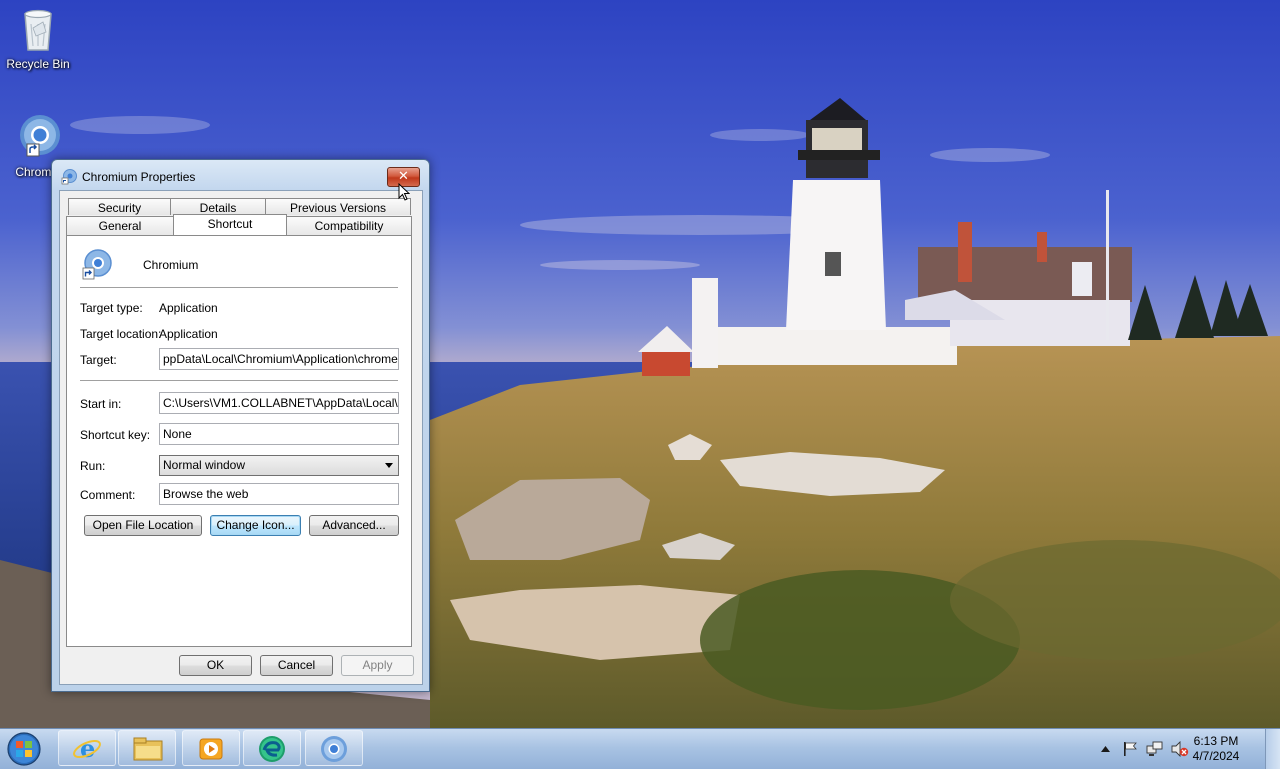  I want to click on shortcut-name: Chromium, so click(171, 265).